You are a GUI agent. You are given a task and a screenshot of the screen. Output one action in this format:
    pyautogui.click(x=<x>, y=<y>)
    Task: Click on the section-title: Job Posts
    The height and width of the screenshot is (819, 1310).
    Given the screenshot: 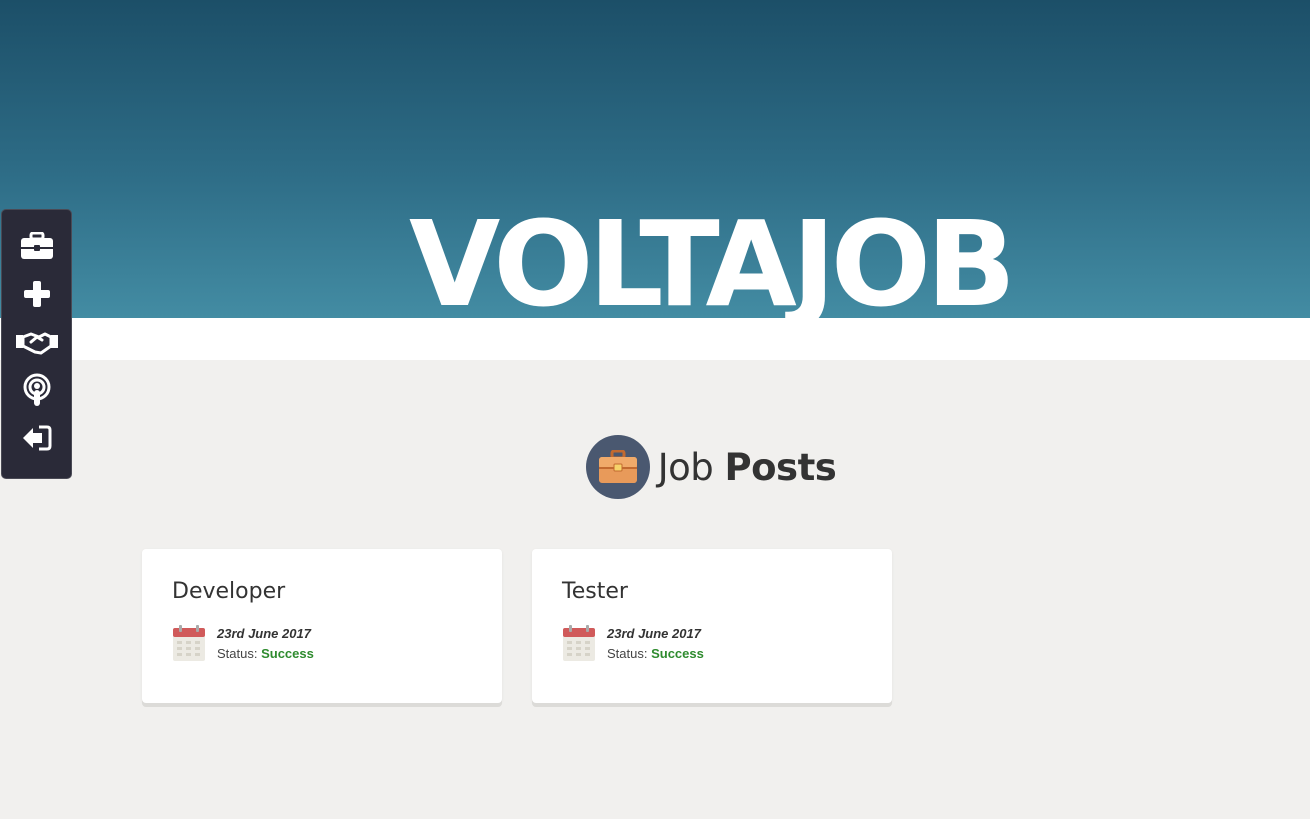 What is the action you would take?
    pyautogui.click(x=747, y=467)
    